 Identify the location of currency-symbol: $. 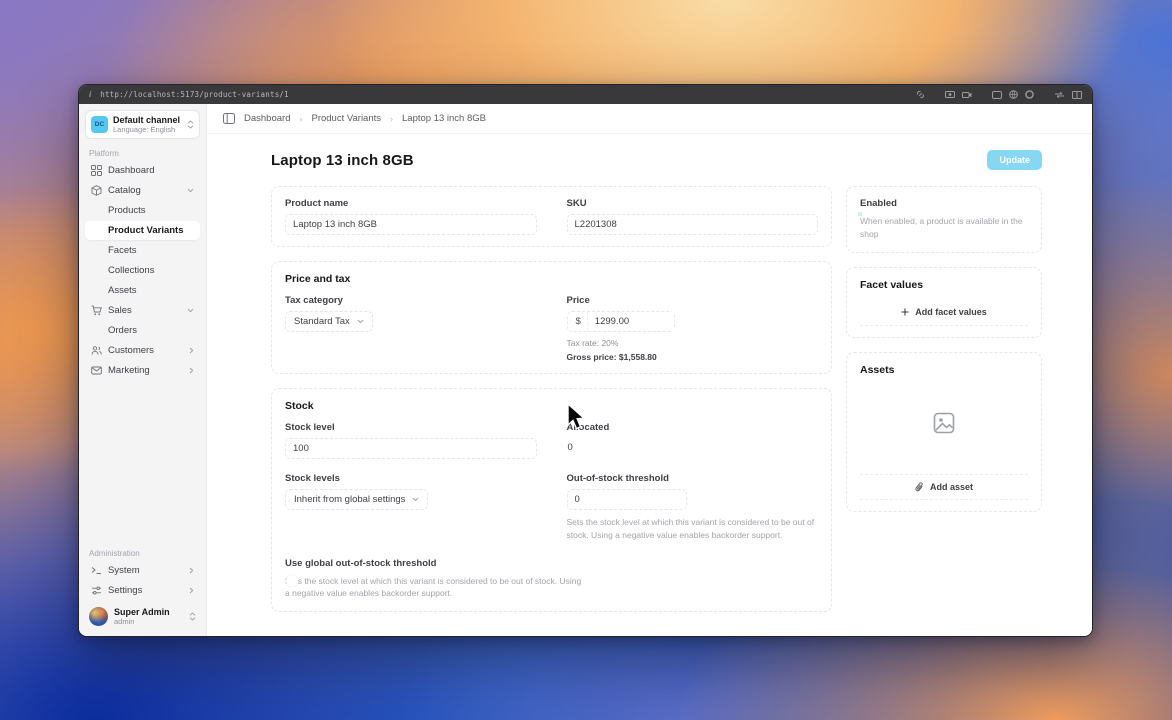
(578, 321).